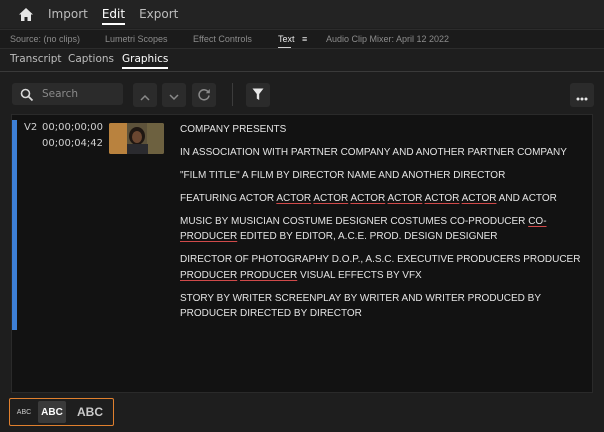 Image resolution: width=604 pixels, height=432 pixels. What do you see at coordinates (158, 14) in the screenshot?
I see `menu-export: Export` at bounding box center [158, 14].